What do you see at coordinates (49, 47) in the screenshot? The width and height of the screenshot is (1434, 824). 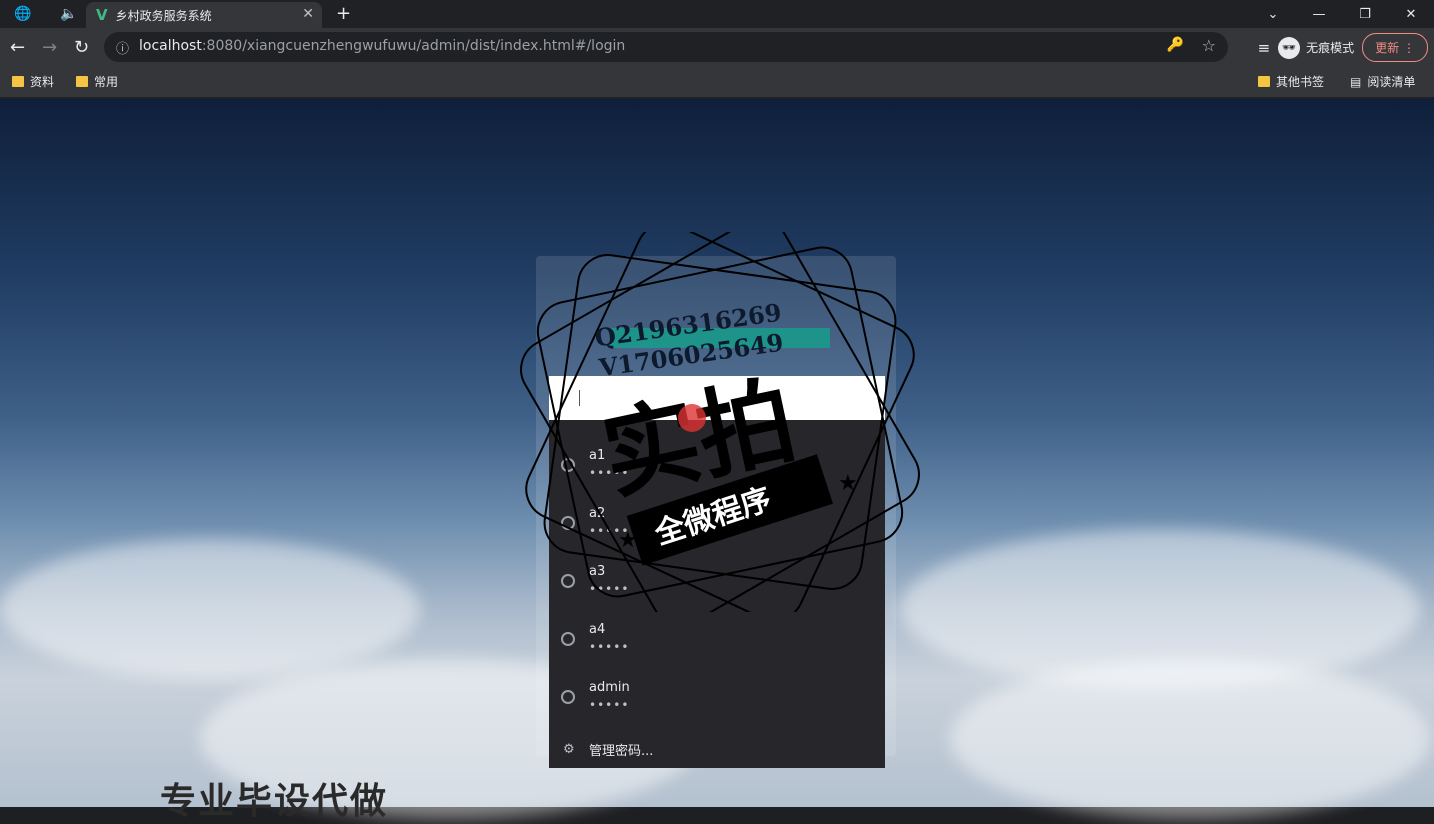 I see `forward-icon: →` at bounding box center [49, 47].